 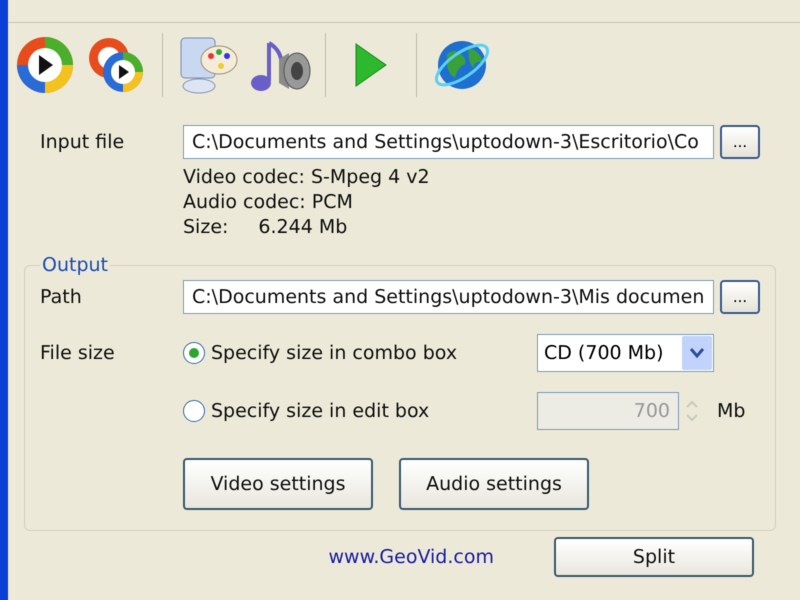 What do you see at coordinates (45, 65) in the screenshot?
I see `play-disc-icon` at bounding box center [45, 65].